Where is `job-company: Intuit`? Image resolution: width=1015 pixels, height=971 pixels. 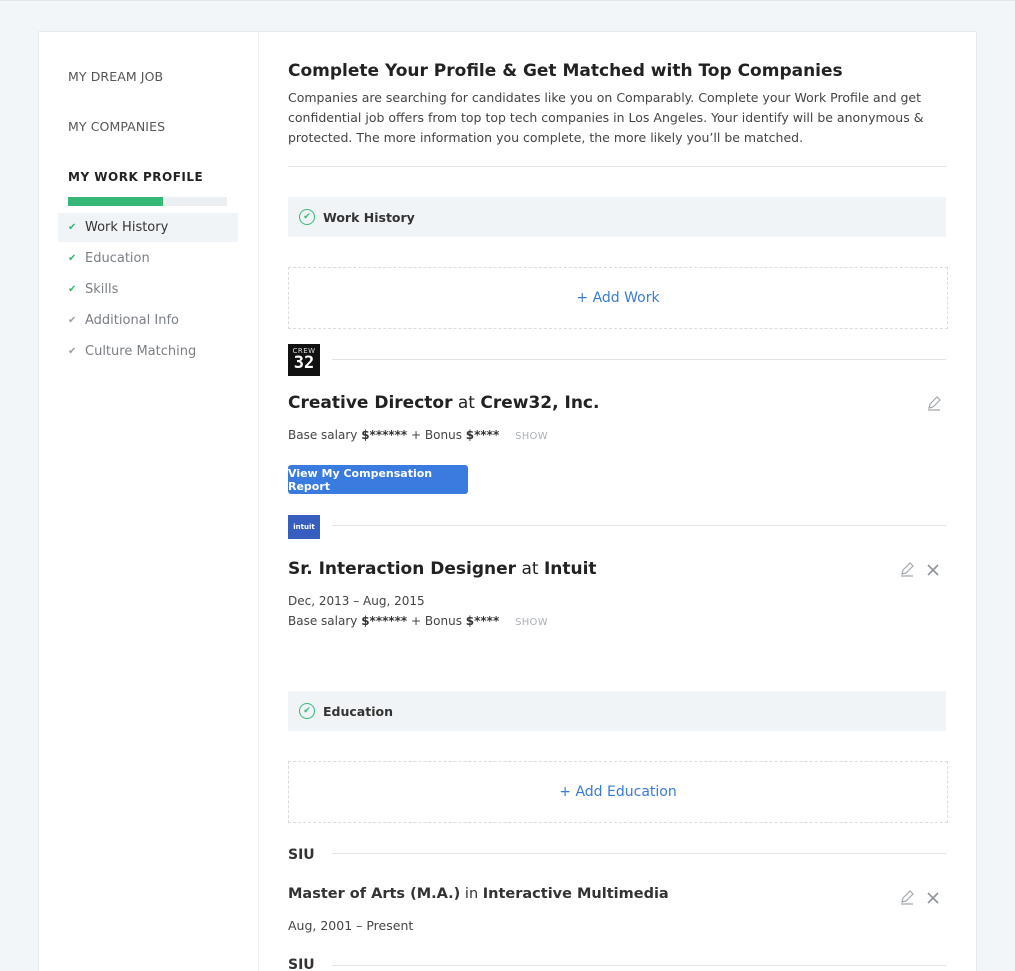
job-company: Intuit is located at coordinates (570, 569).